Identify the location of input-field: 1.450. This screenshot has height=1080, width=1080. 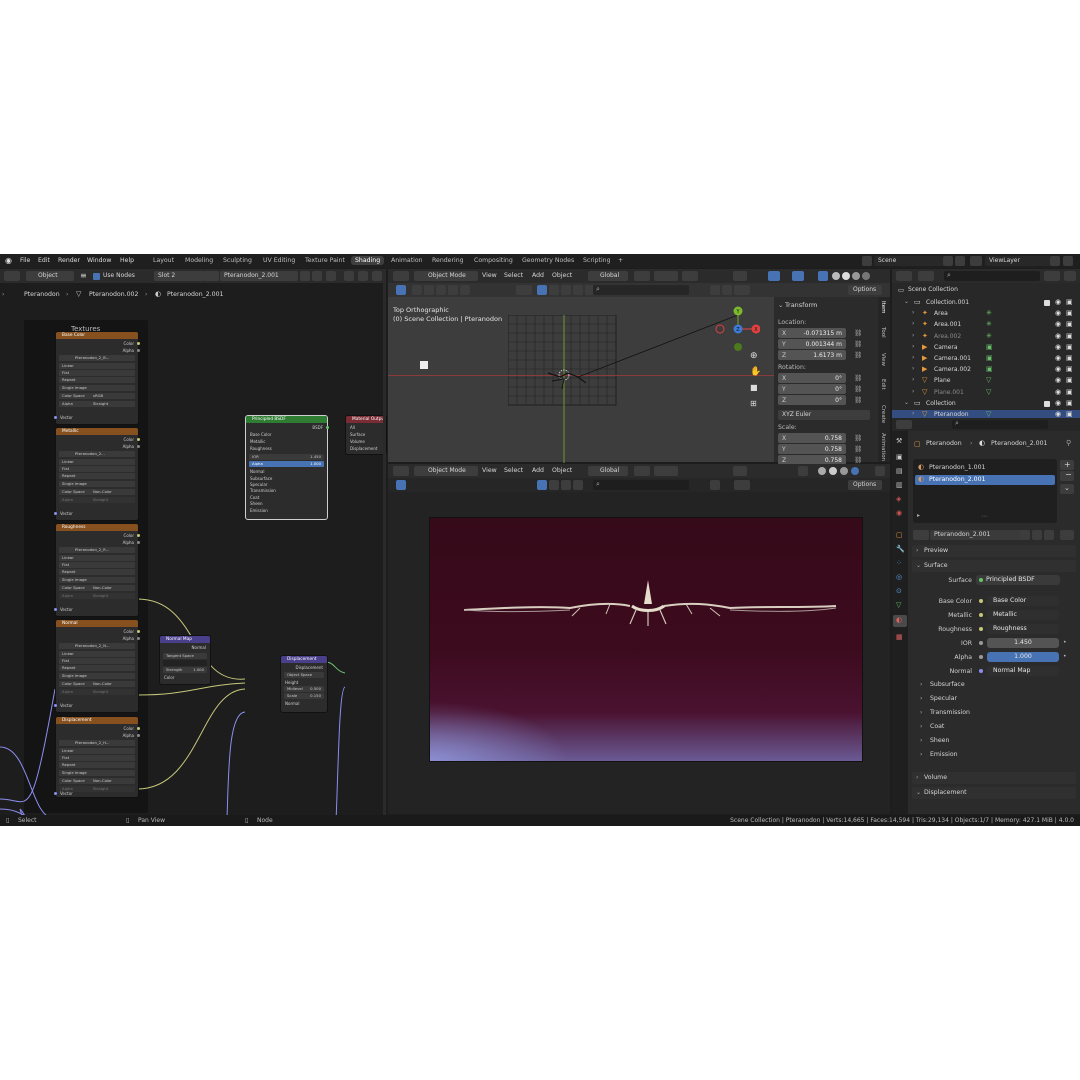
(1023, 643).